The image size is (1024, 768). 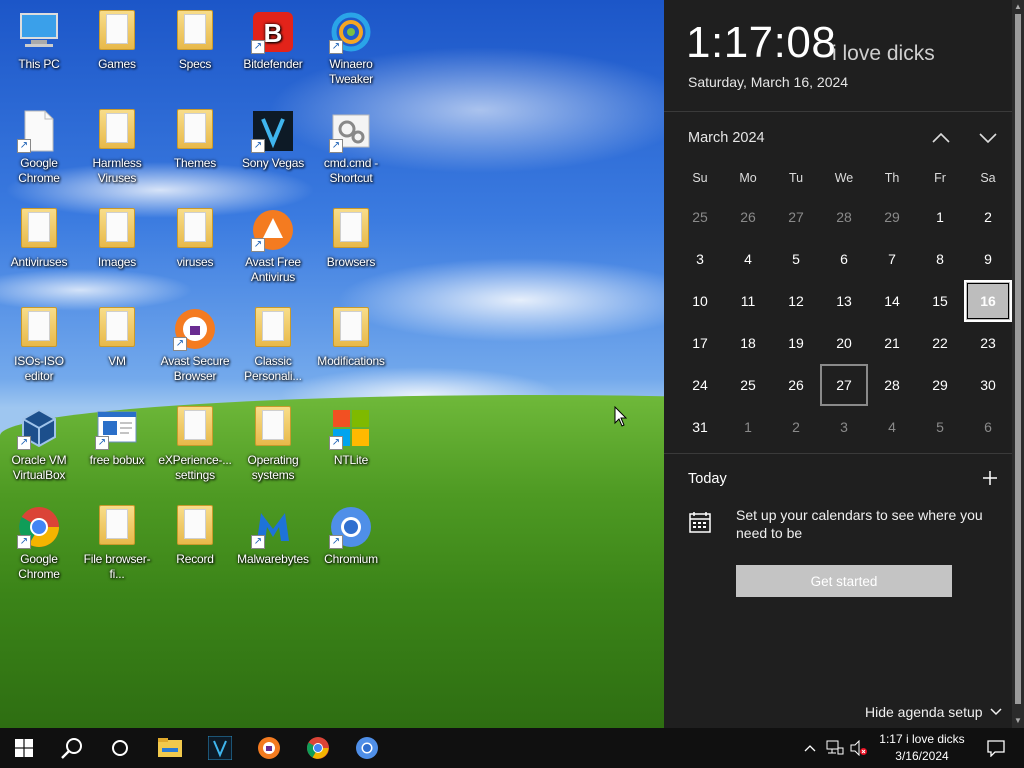 I want to click on calendar-day: 26, so click(x=796, y=385).